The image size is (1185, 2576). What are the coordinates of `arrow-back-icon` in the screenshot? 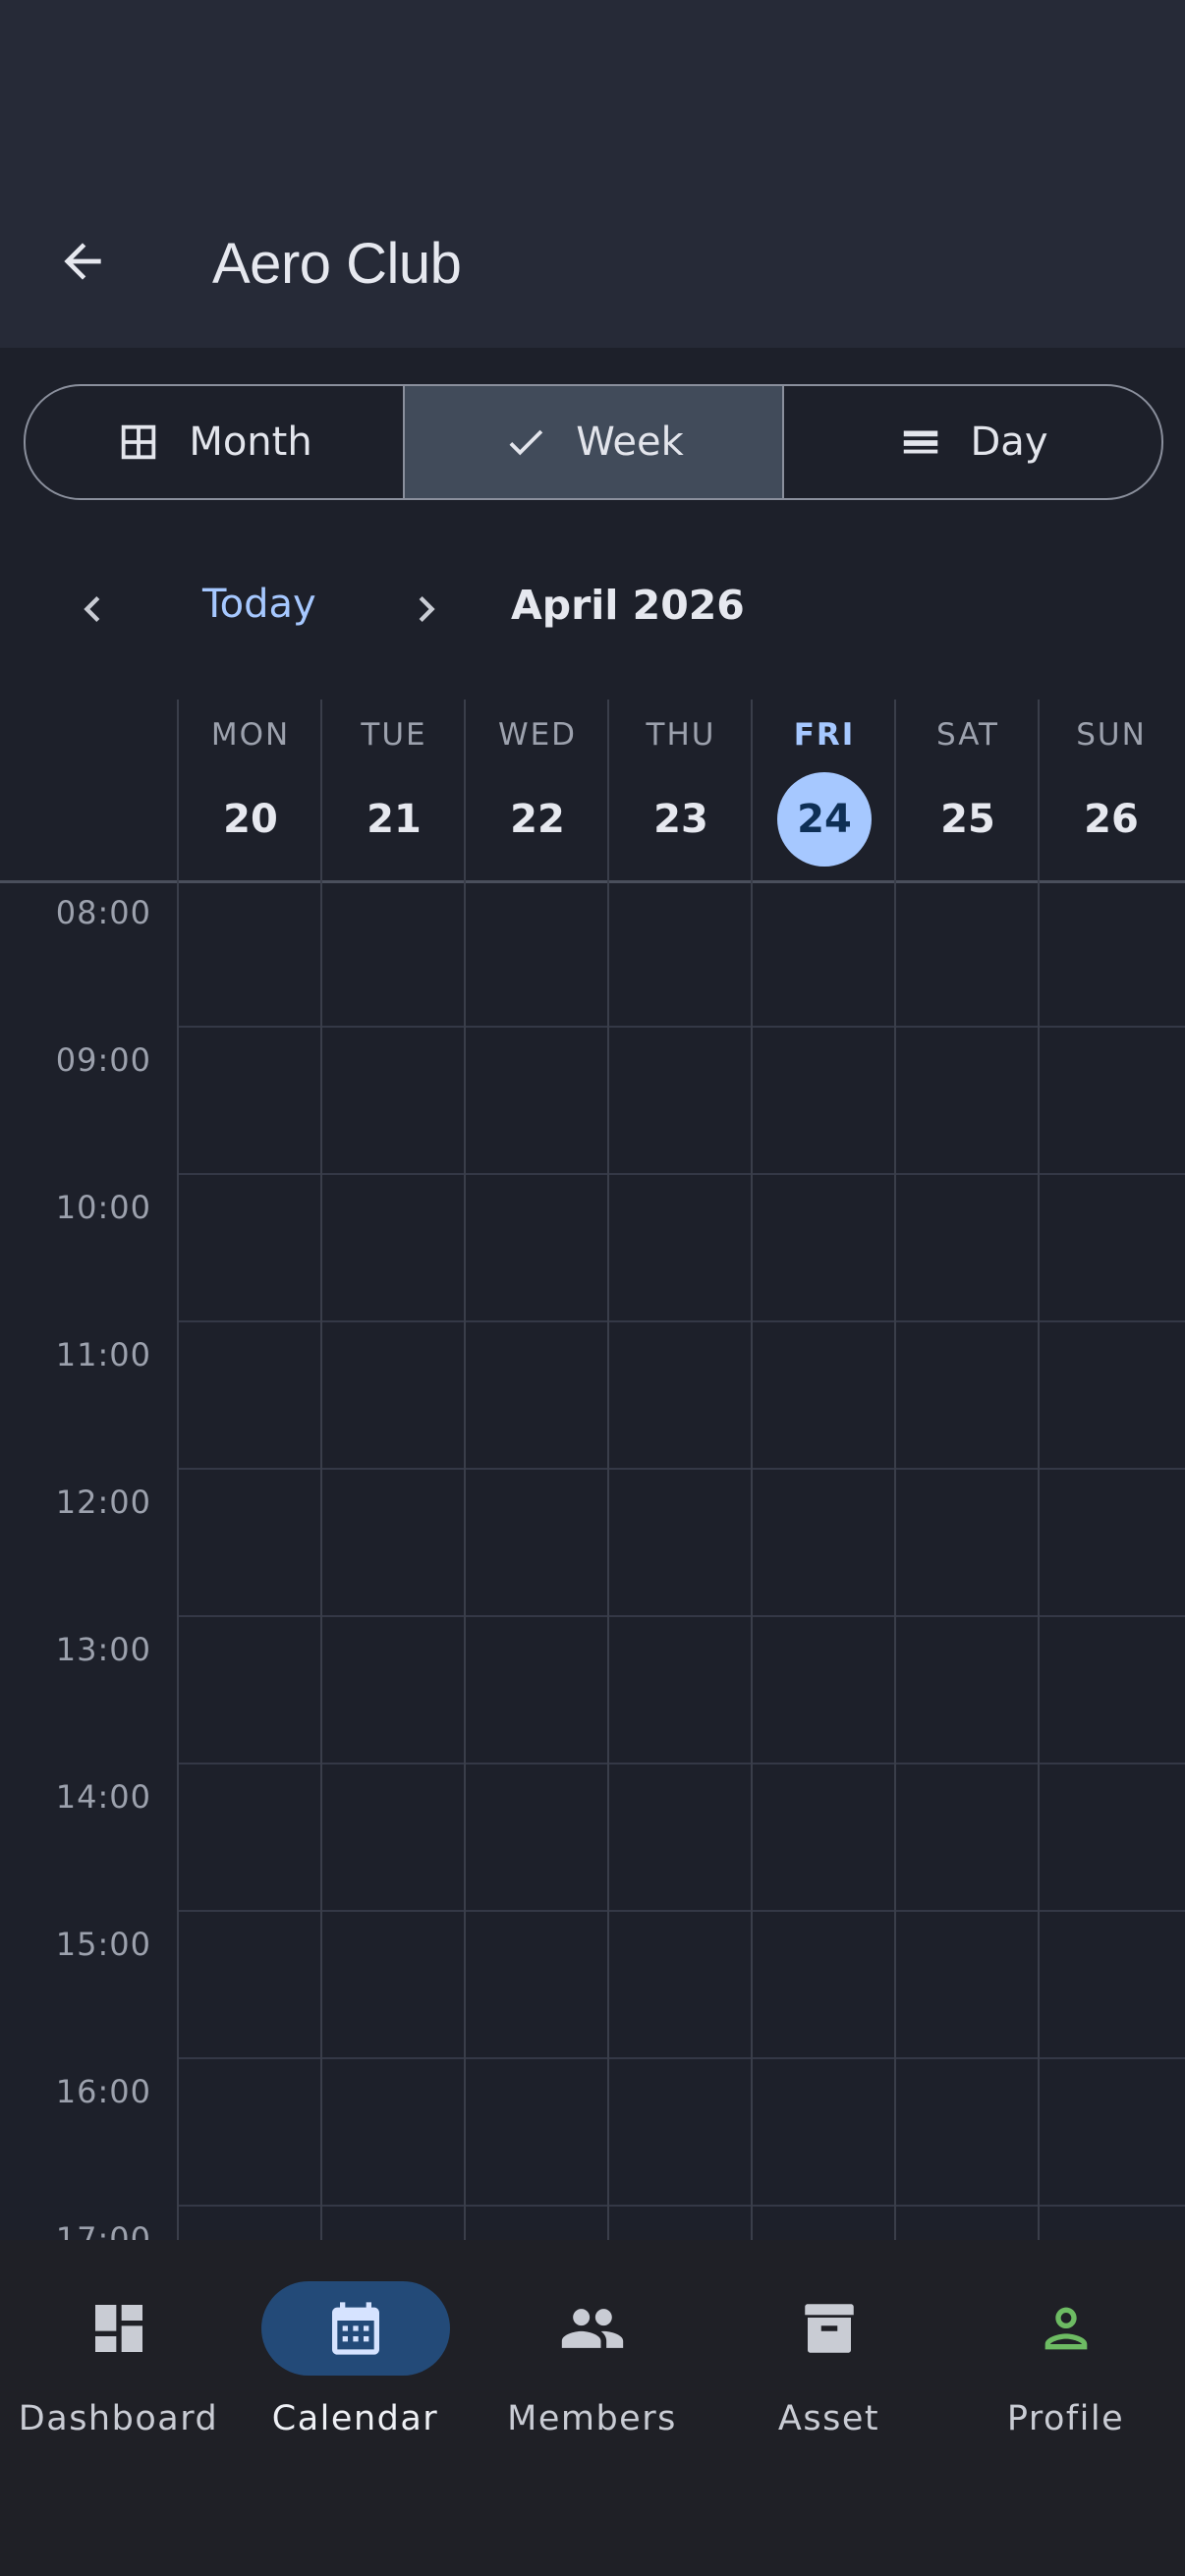 It's located at (83, 261).